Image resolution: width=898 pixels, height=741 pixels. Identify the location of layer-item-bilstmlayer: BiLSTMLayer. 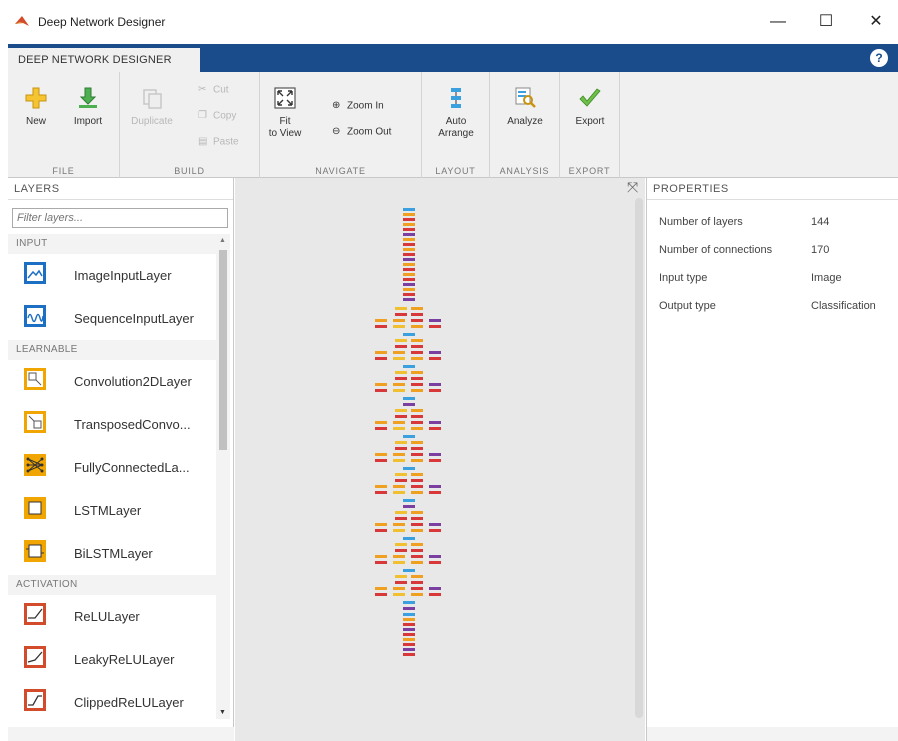
(112, 553).